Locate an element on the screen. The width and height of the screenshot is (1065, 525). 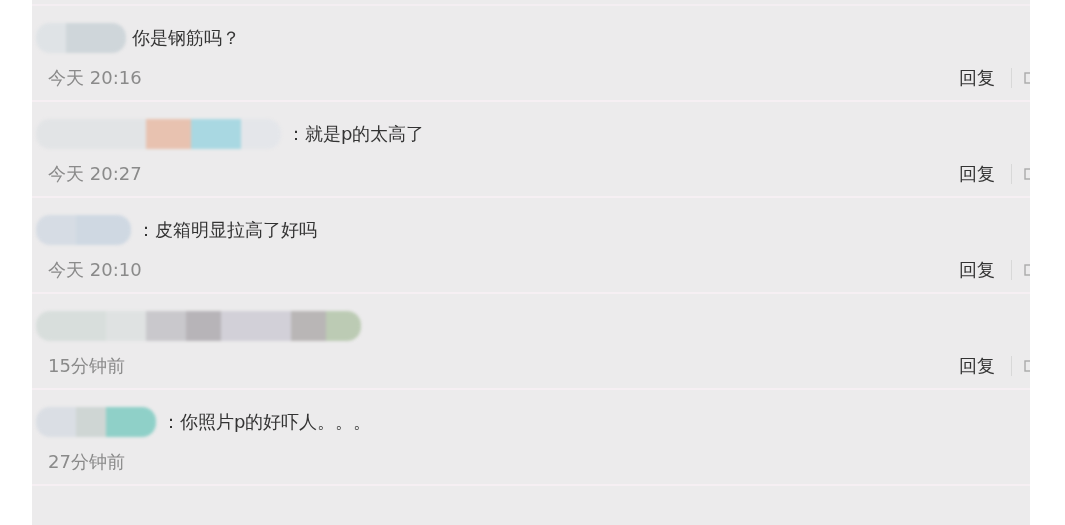
comment-time: 27分钟前 is located at coordinates (86, 462).